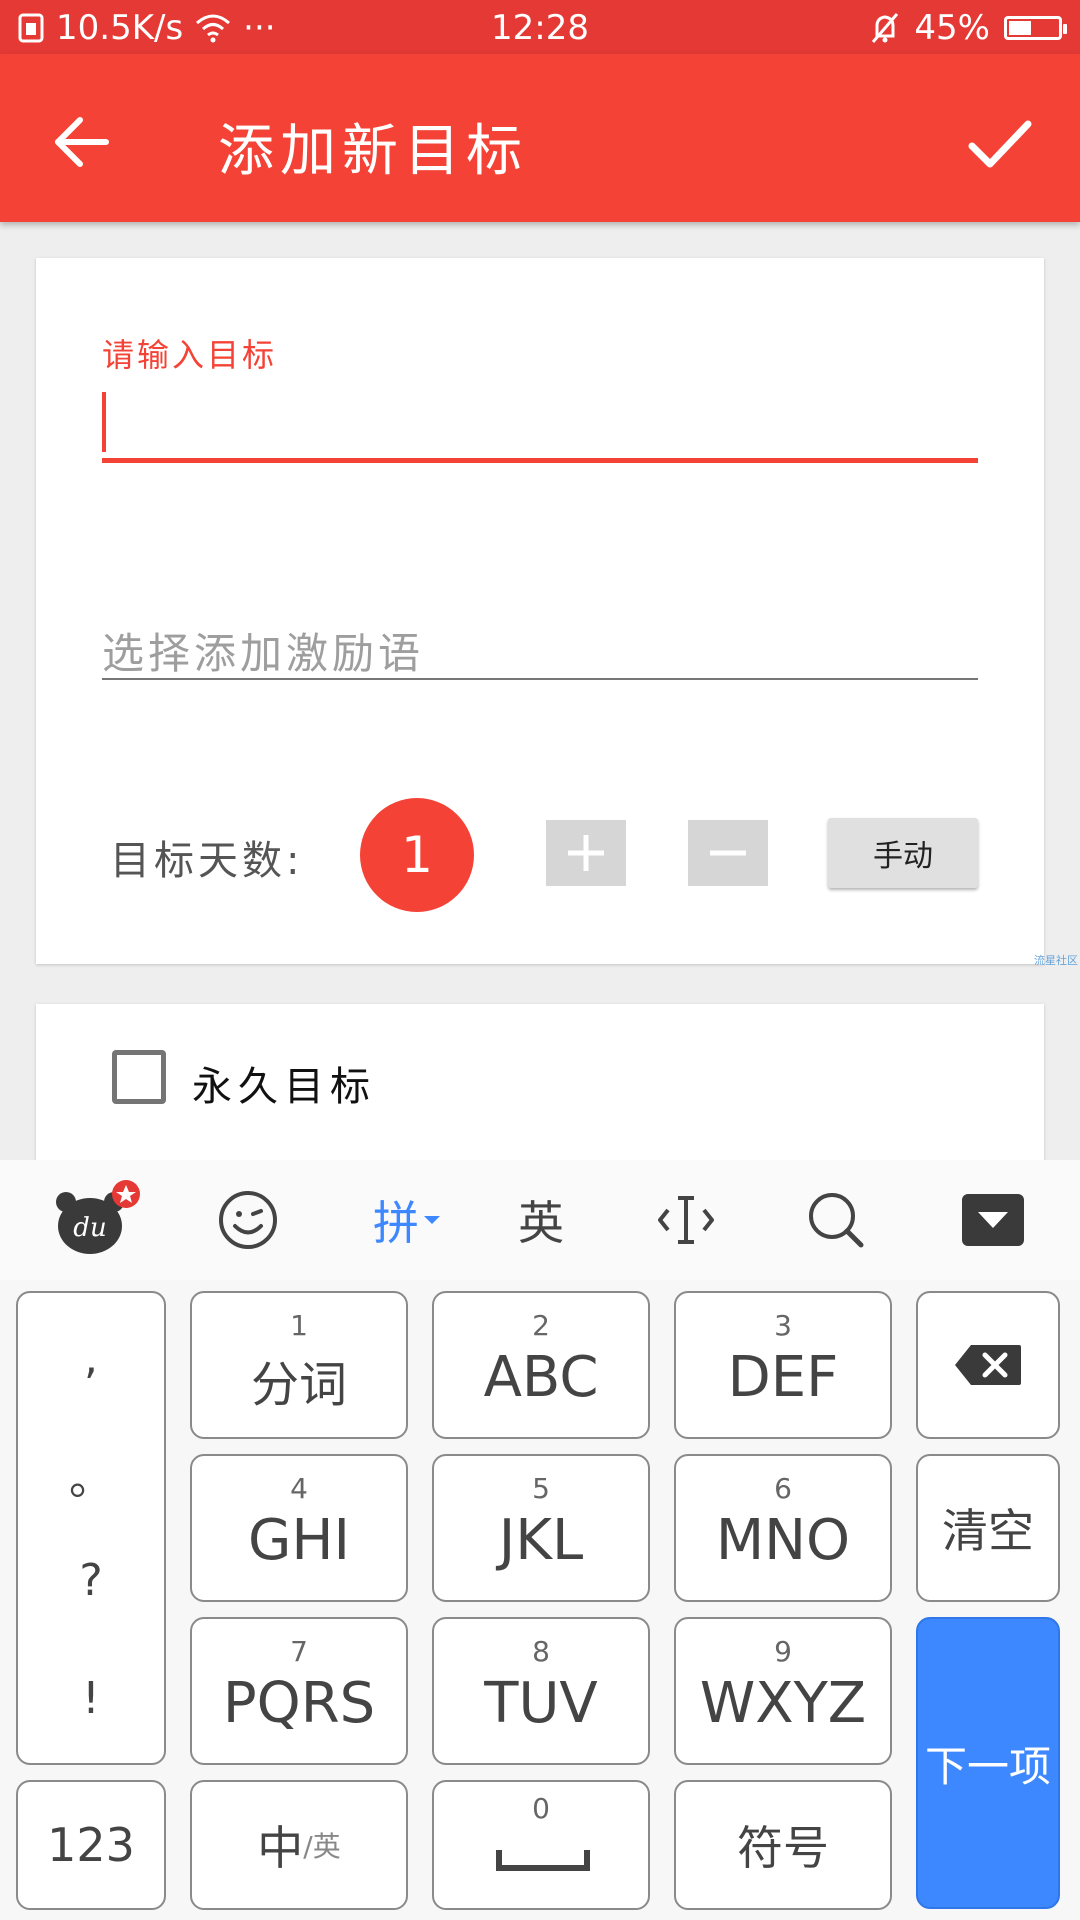 The image size is (1080, 1920). What do you see at coordinates (299, 1703) in the screenshot?
I see `key-label: PQRS` at bounding box center [299, 1703].